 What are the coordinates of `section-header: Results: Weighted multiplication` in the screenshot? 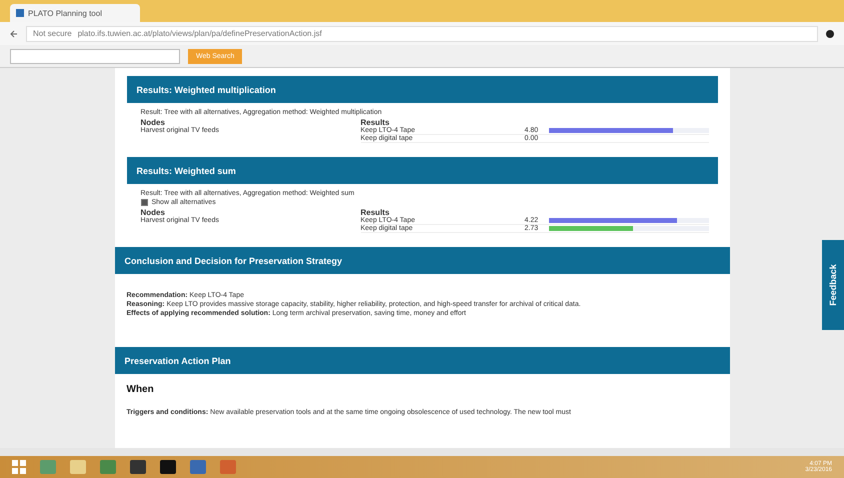 It's located at (422, 89).